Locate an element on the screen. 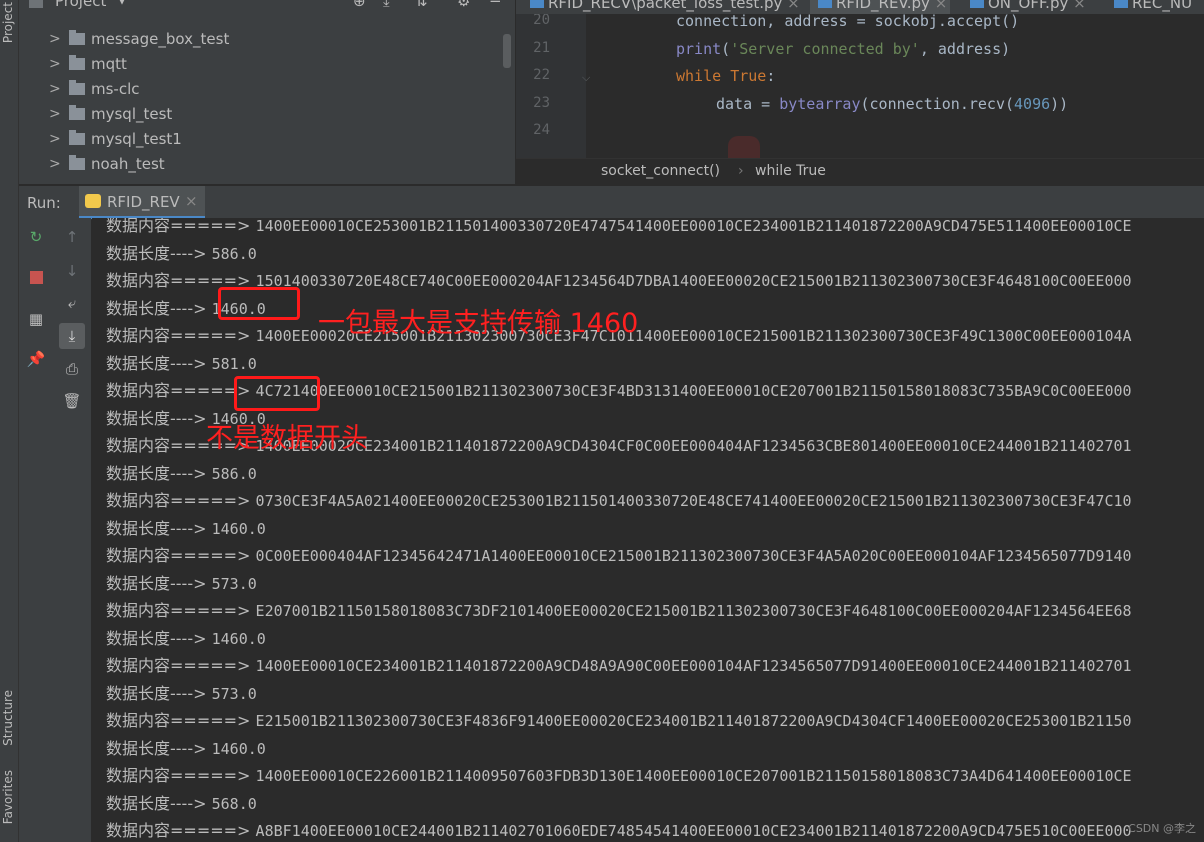 This screenshot has width=1204, height=842. line-number: 24 is located at coordinates (541, 130).